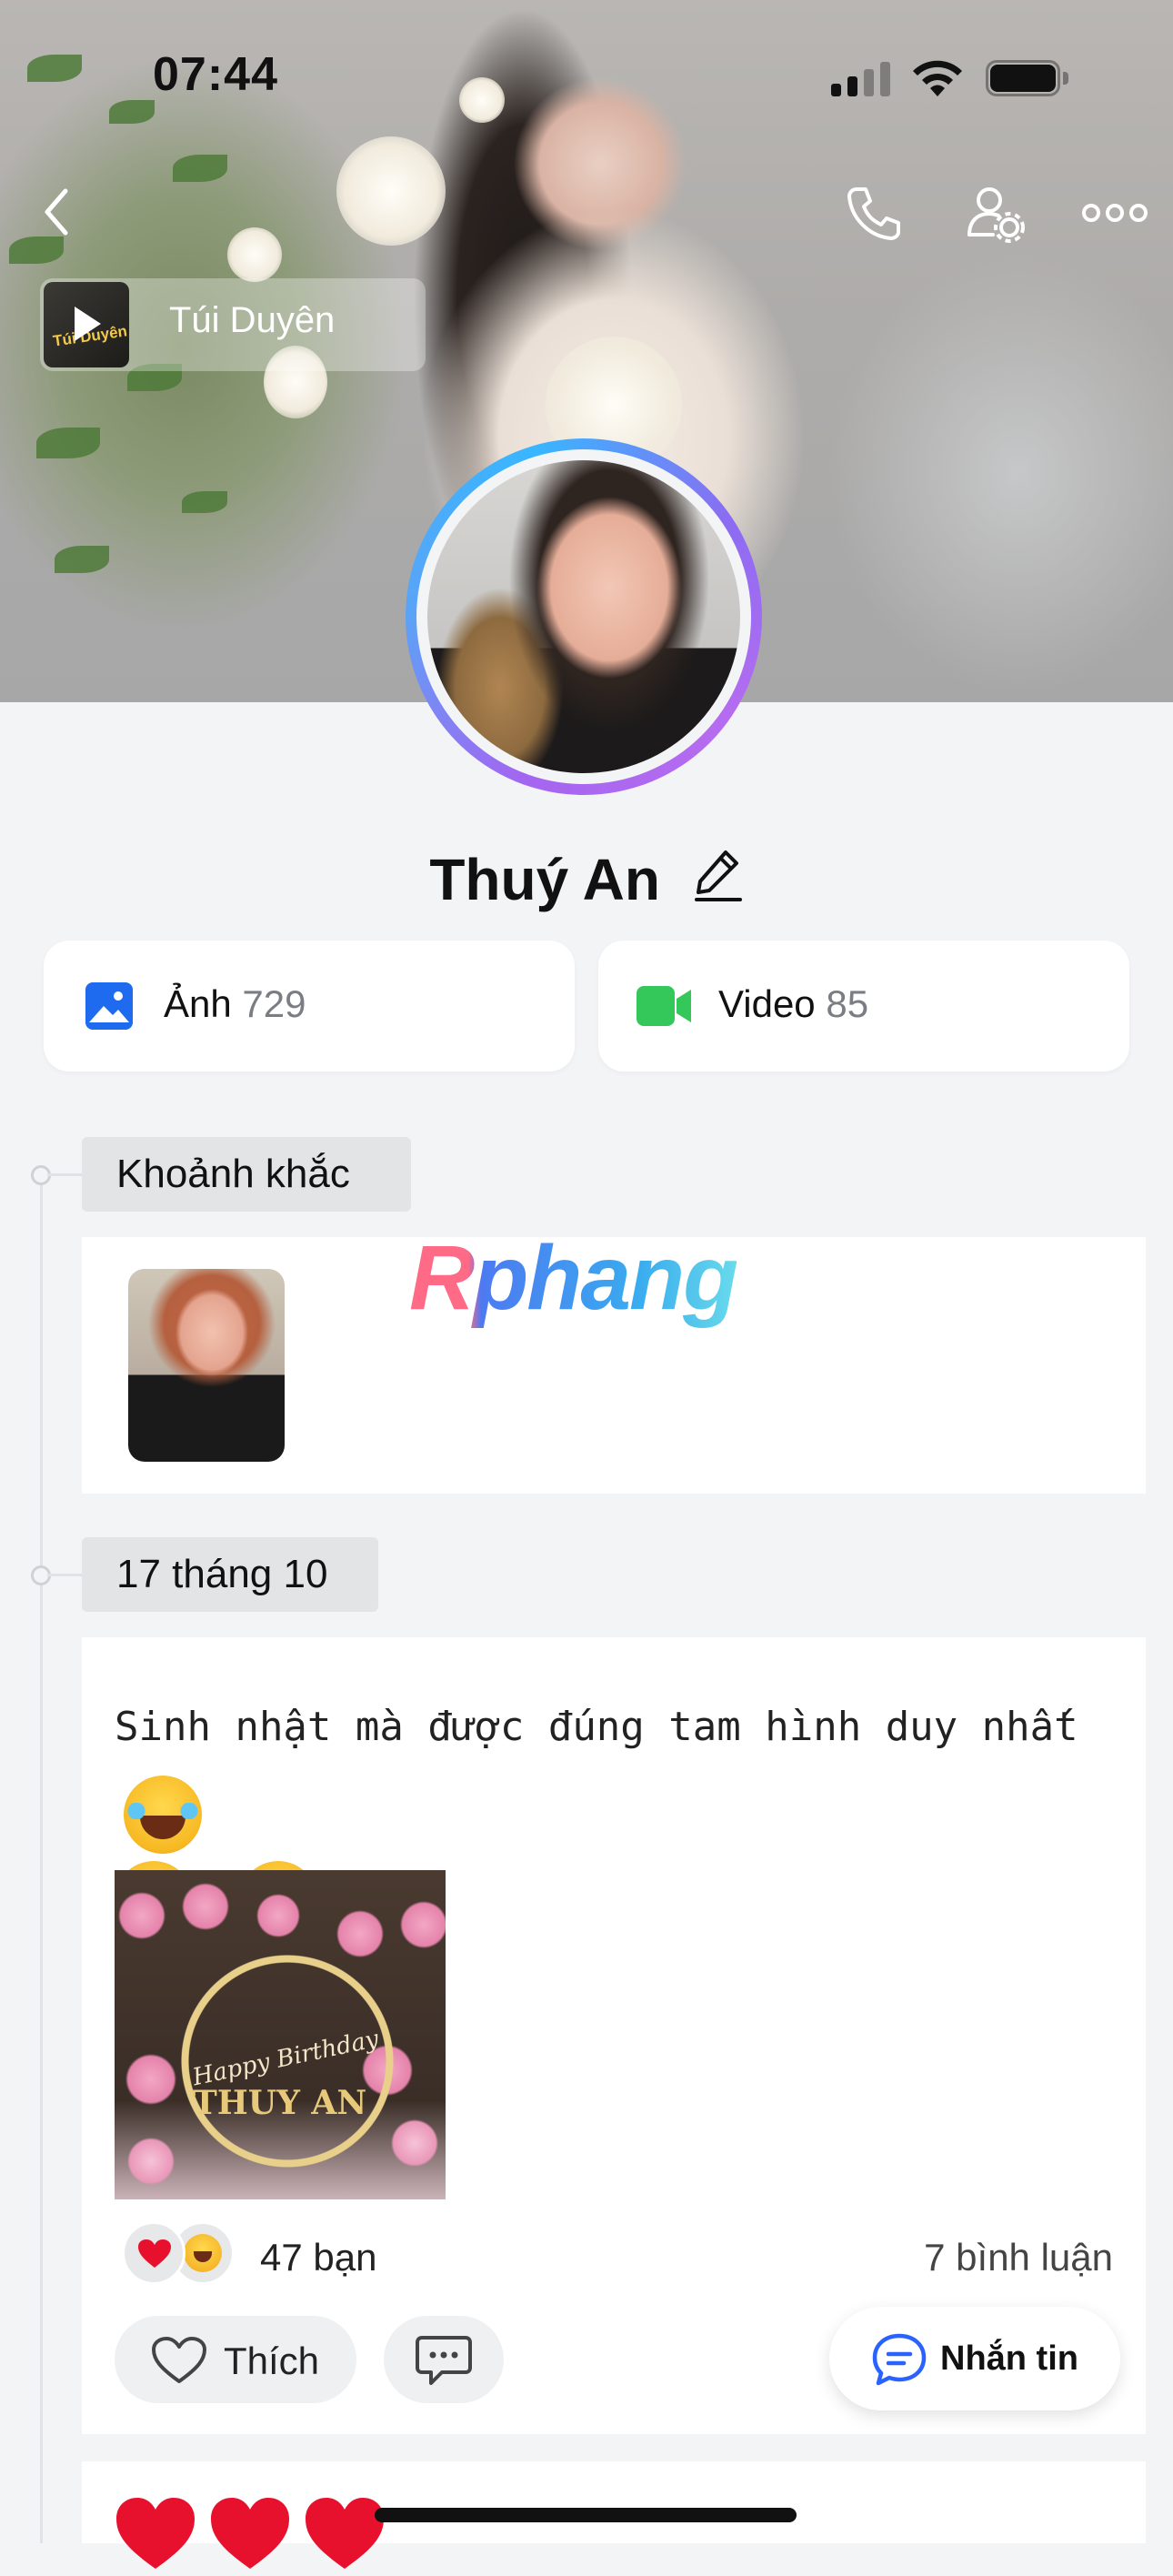 This screenshot has height=2576, width=1173. I want to click on moments-section-label: Khoảnh khắc, so click(246, 1174).